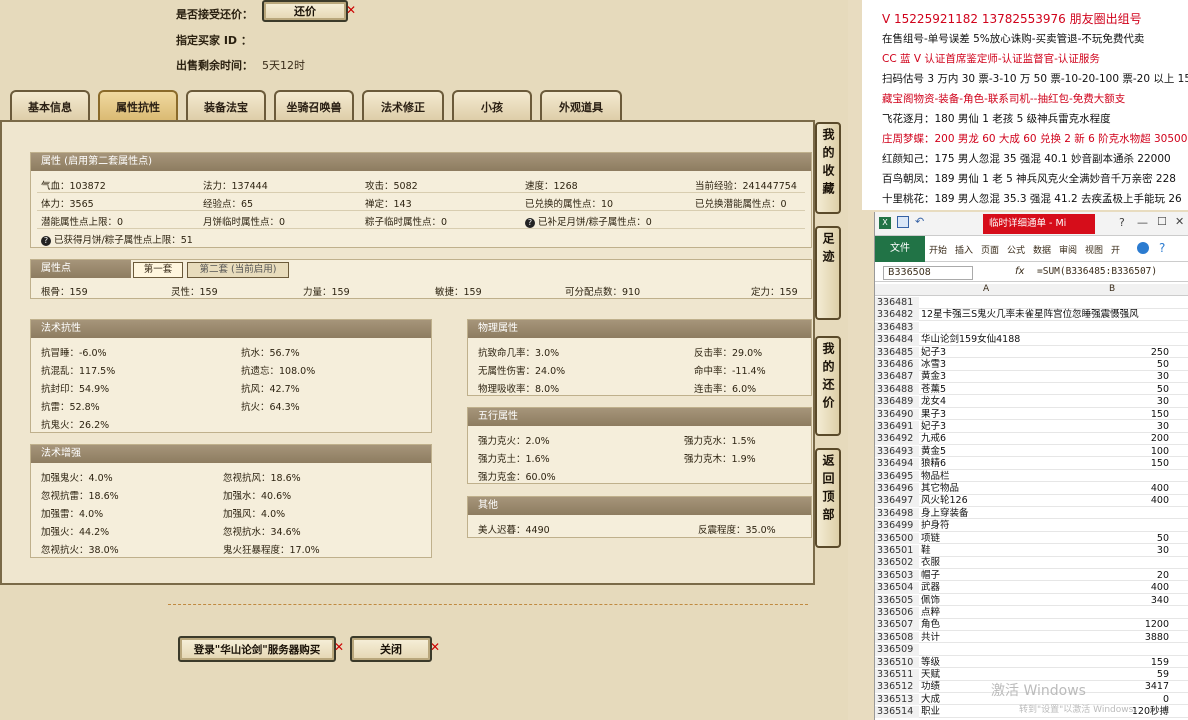 Image resolution: width=1188 pixels, height=720 pixels. Describe the element at coordinates (1031, 402) in the screenshot. I see `table-row: 336489 龙女4 30` at that location.